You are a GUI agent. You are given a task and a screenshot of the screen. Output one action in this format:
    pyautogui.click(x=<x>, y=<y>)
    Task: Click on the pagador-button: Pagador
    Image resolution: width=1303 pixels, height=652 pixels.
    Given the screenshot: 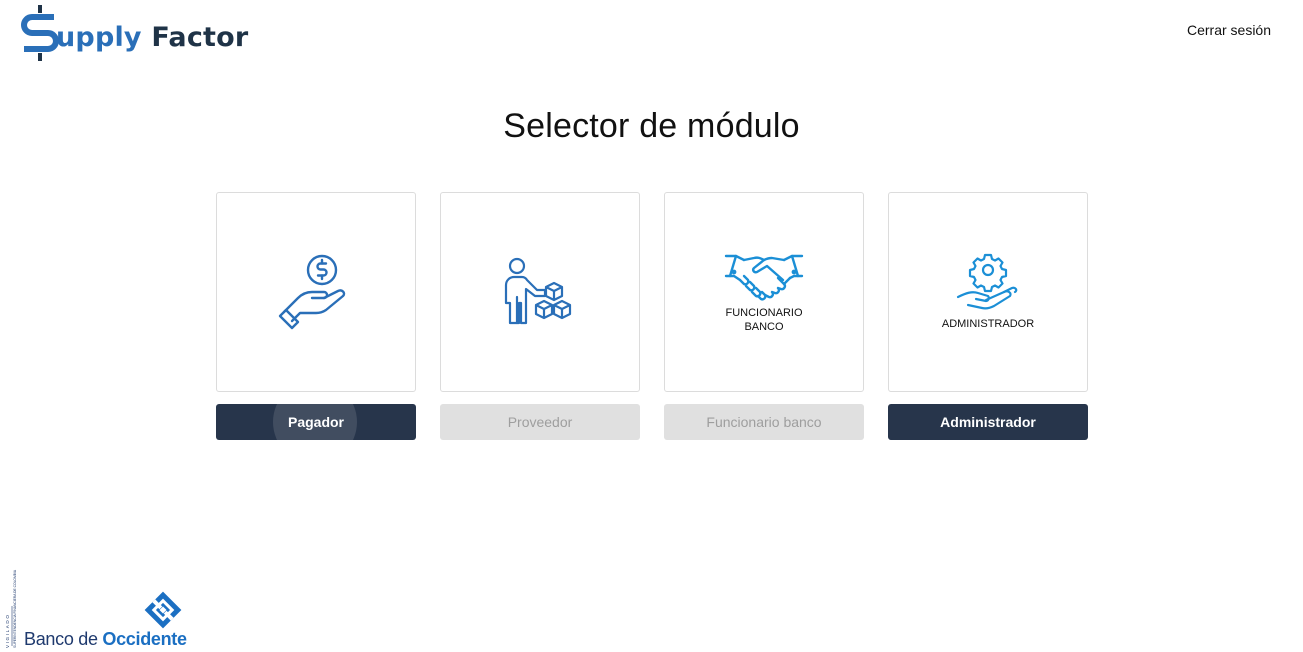 What is the action you would take?
    pyautogui.click(x=316, y=422)
    